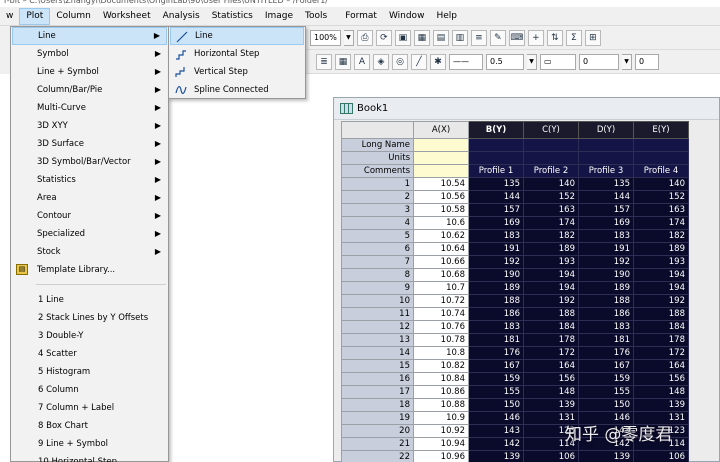 This screenshot has width=720, height=462. Describe the element at coordinates (9, 16) in the screenshot. I see `menu-w: w` at that location.